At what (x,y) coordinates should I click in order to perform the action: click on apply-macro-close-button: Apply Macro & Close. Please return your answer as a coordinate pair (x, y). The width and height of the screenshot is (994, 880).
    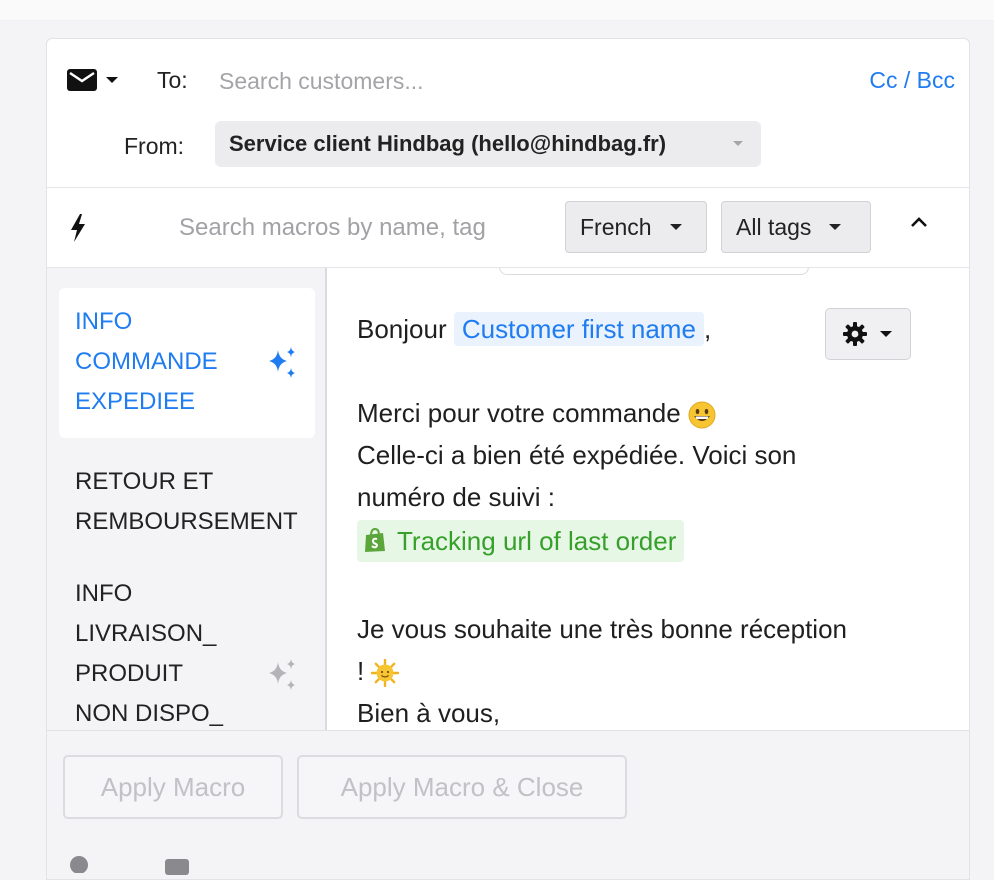
    Looking at the image, I should click on (462, 787).